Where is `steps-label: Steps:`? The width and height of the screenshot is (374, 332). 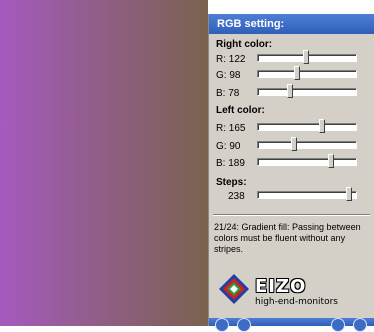
steps-label: Steps: is located at coordinates (231, 182).